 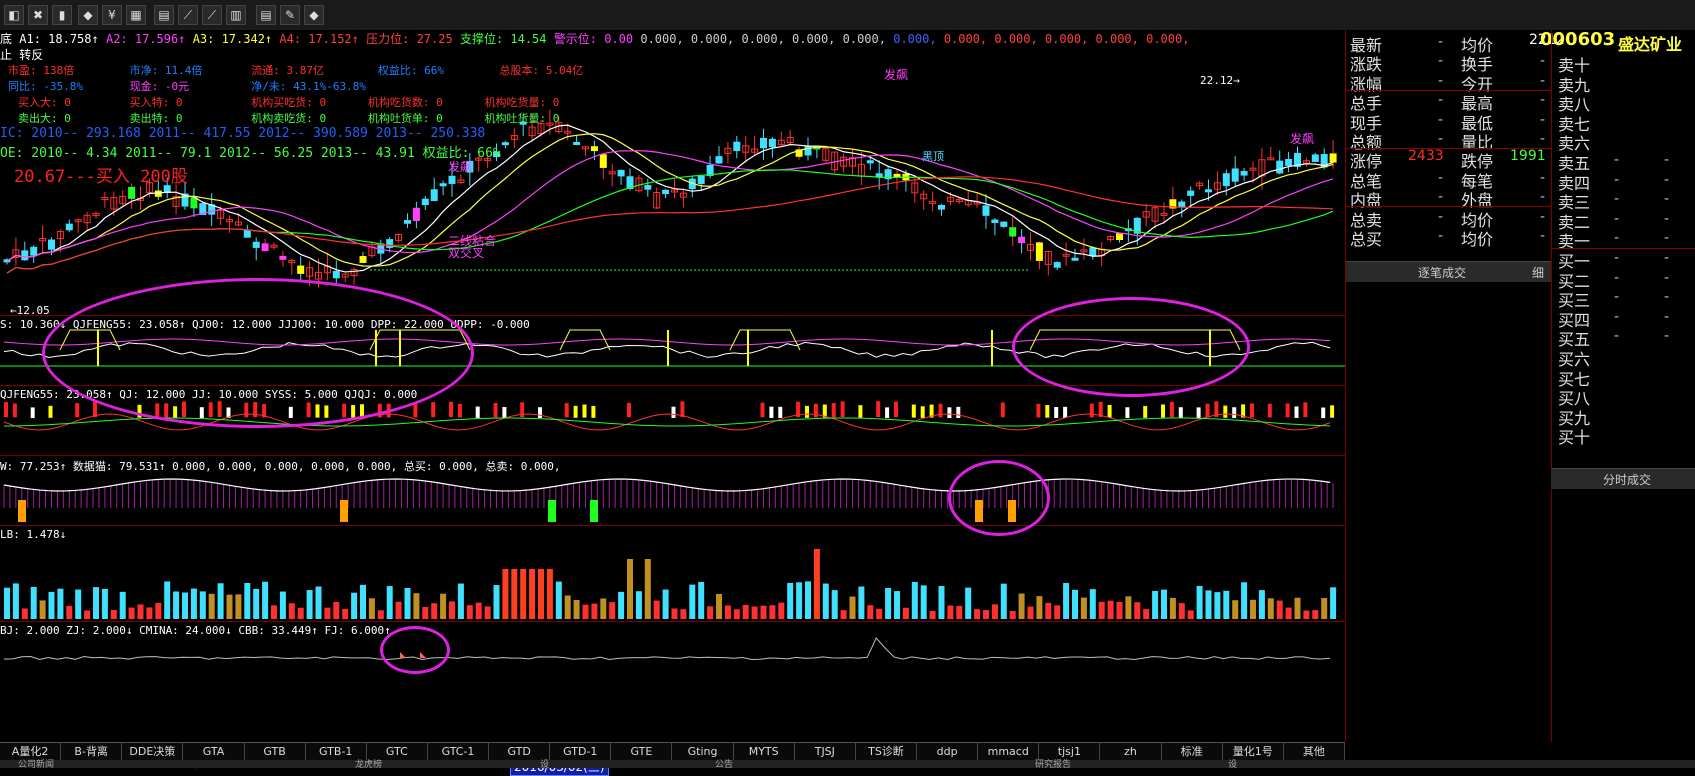 I want to click on status-research: 研究报告, so click(x=1053, y=763).